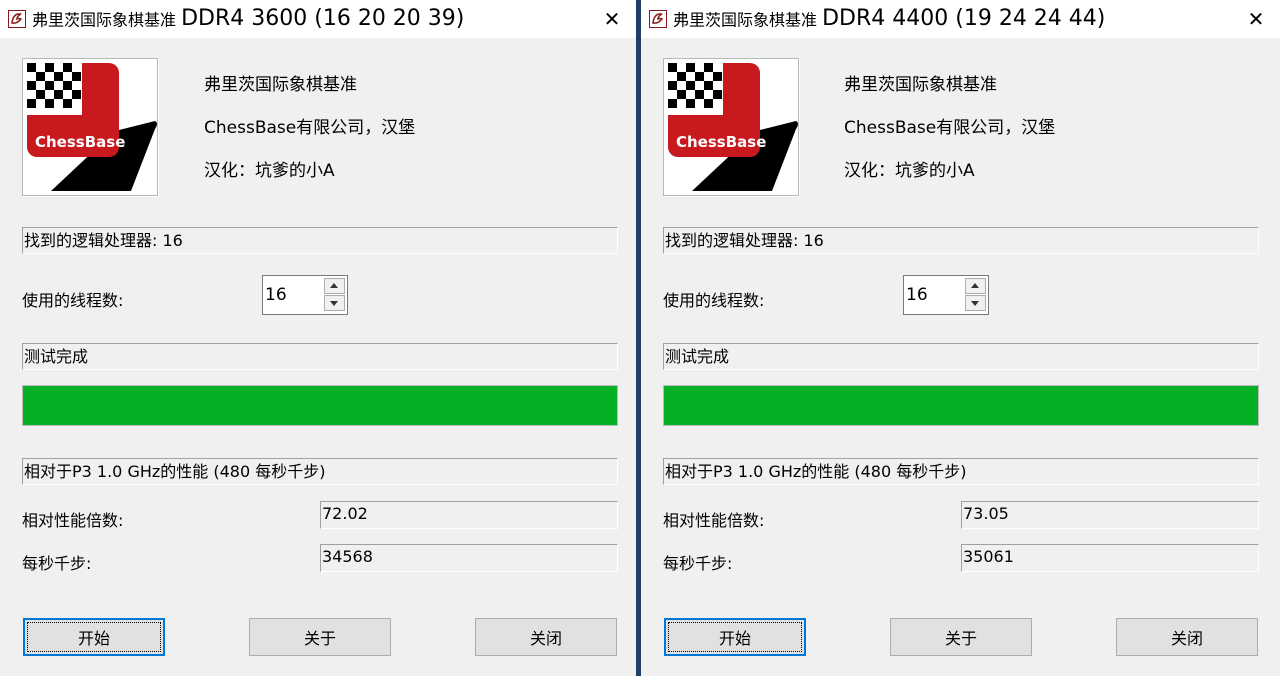  What do you see at coordinates (1110, 558) in the screenshot?
I see `kns-value: 35061` at bounding box center [1110, 558].